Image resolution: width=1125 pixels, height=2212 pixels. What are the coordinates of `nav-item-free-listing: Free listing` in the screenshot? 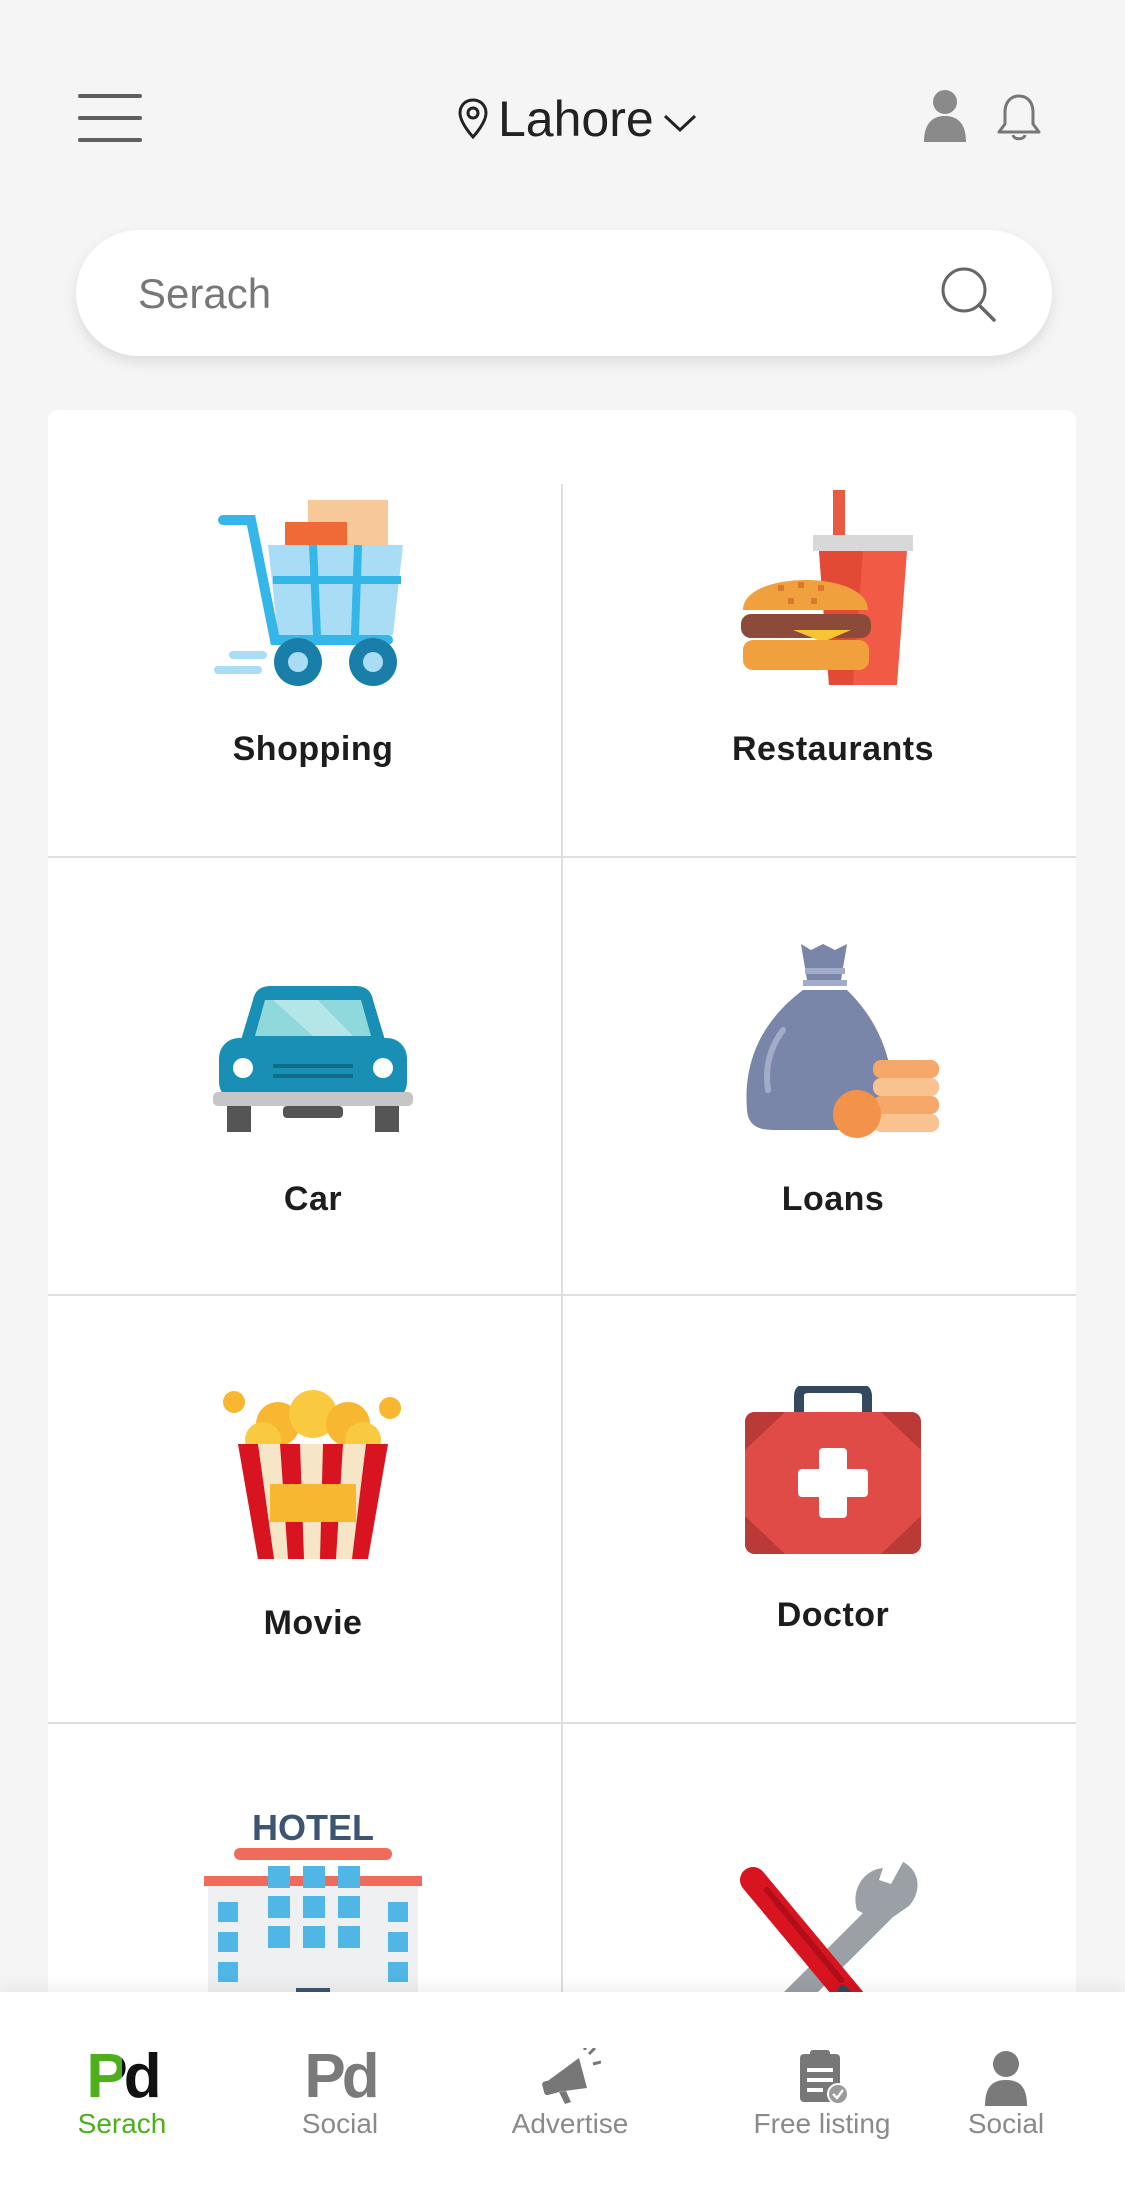 It's located at (822, 2094).